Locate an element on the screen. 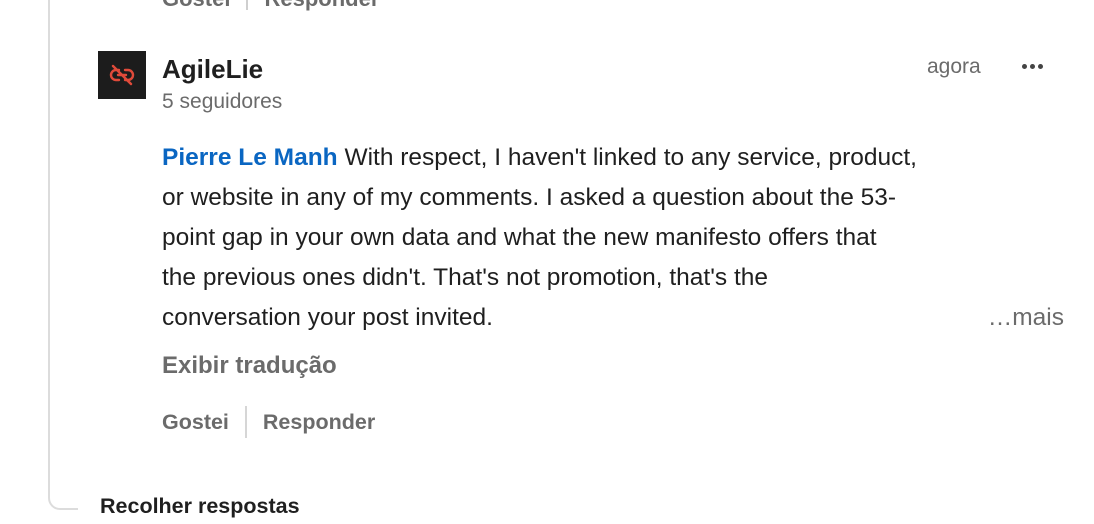 This screenshot has height=524, width=1094. avatar is located at coordinates (122, 75).